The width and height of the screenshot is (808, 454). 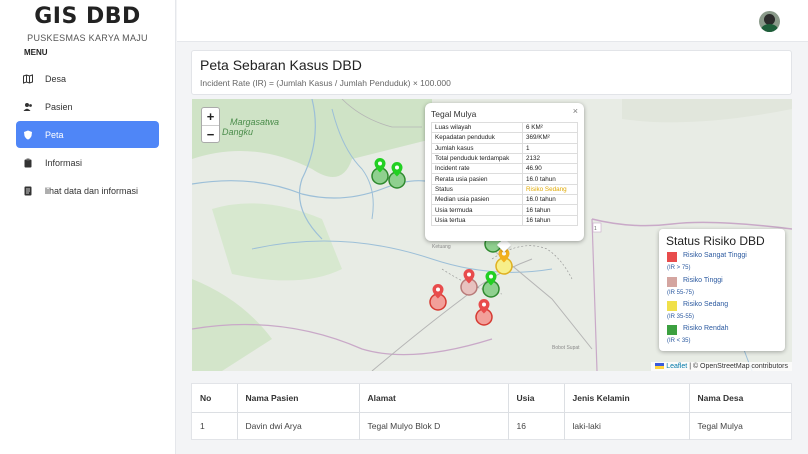 I want to click on legend-label: Risiko Sedang, so click(x=706, y=304).